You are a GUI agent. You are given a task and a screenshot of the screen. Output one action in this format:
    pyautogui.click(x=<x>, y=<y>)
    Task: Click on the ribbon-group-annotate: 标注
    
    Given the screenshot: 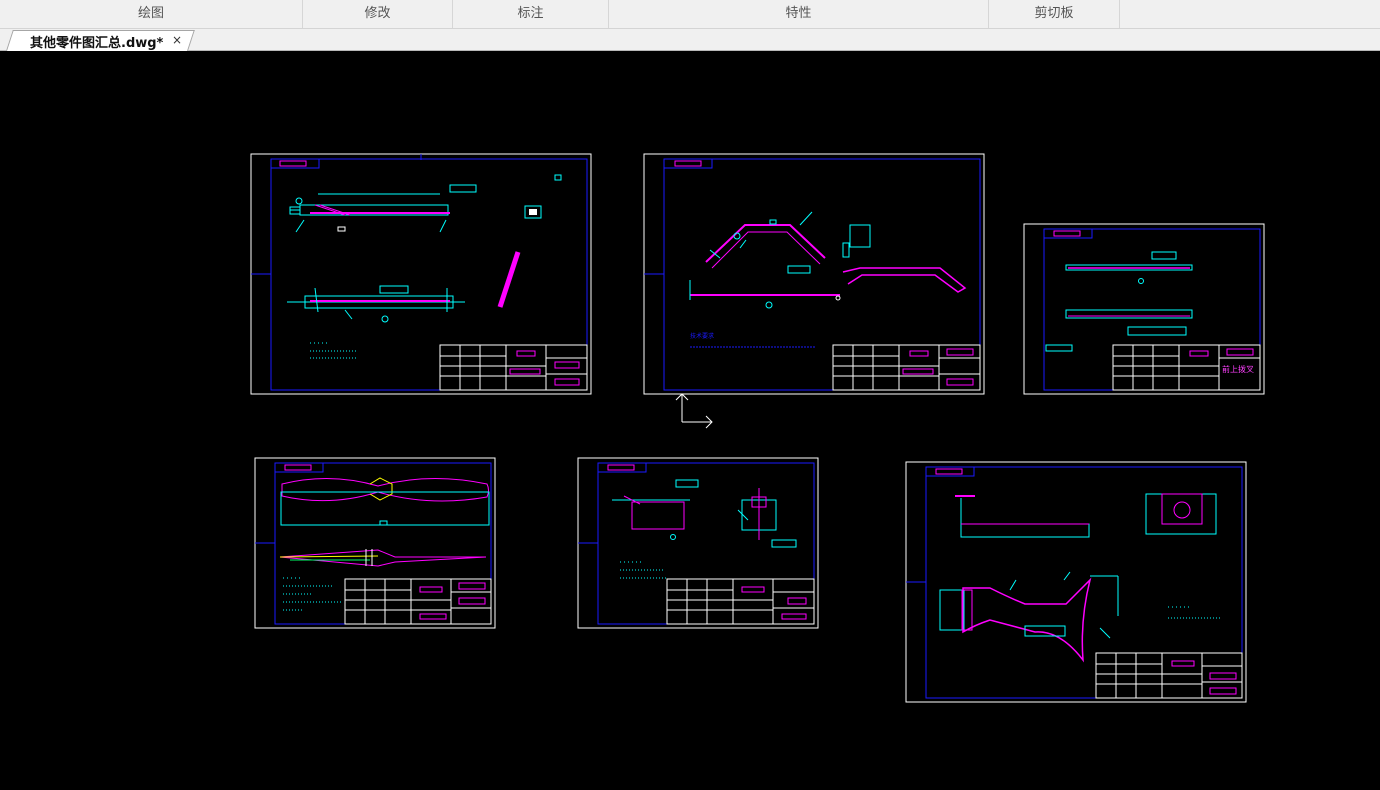 What is the action you would take?
    pyautogui.click(x=531, y=14)
    